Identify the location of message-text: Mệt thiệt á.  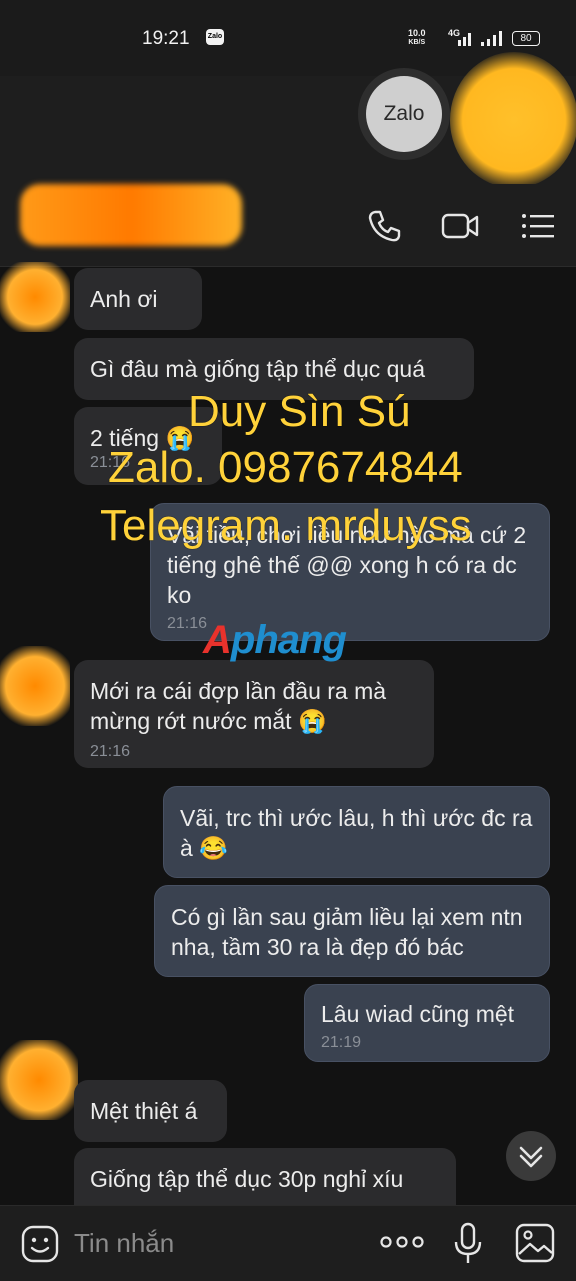
(144, 1111).